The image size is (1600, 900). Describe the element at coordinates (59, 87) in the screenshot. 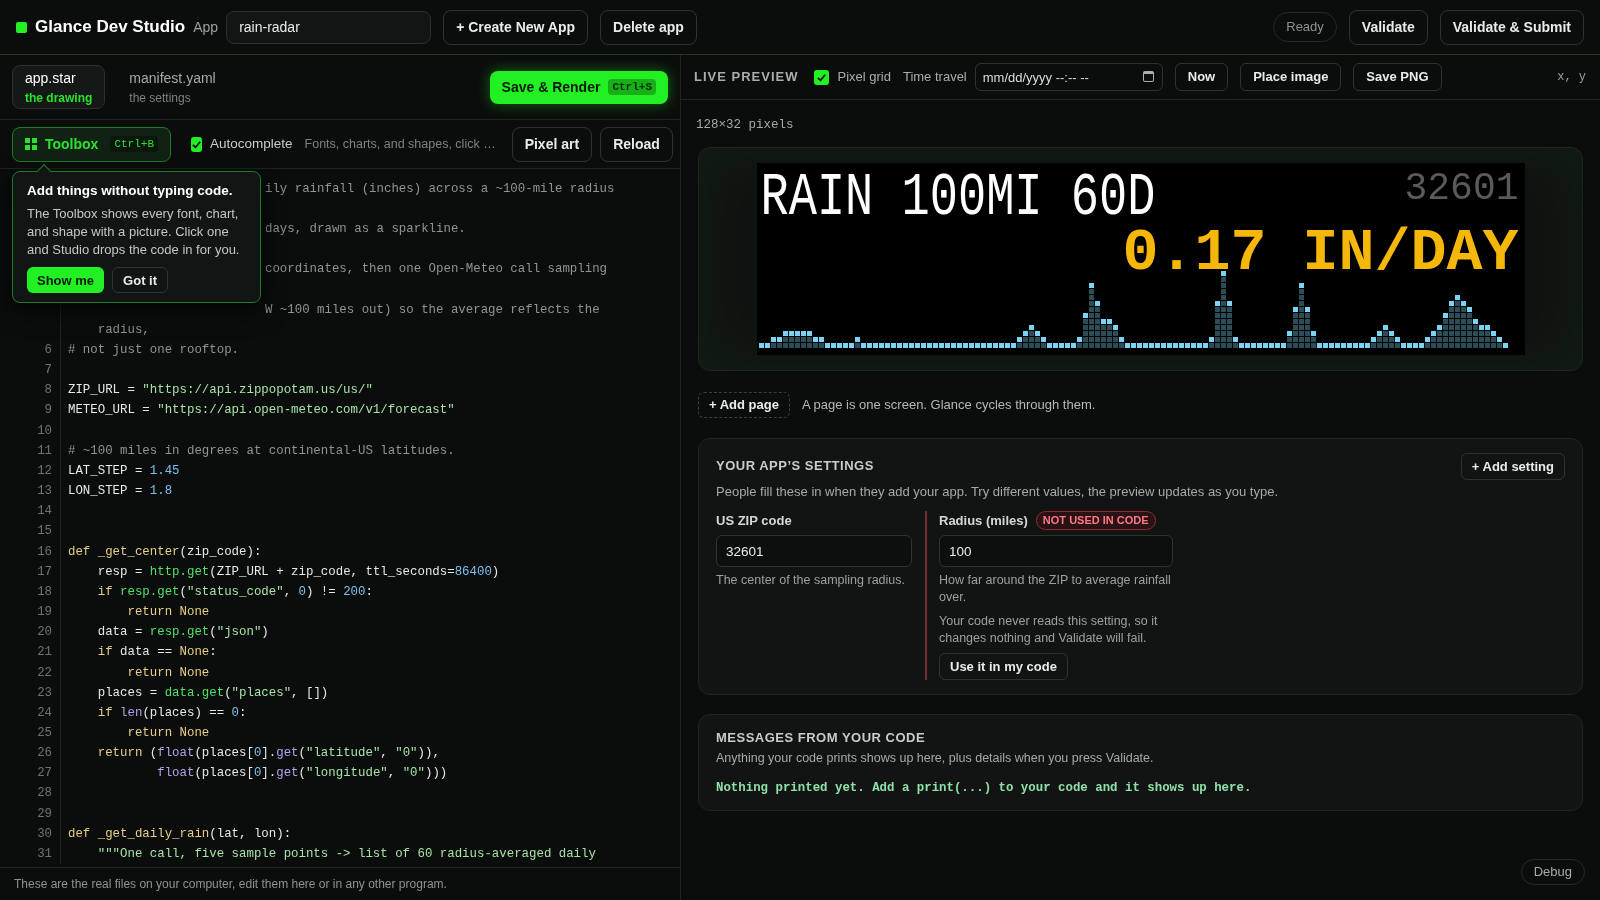

I see `file-tab: app.star the drawing` at that location.